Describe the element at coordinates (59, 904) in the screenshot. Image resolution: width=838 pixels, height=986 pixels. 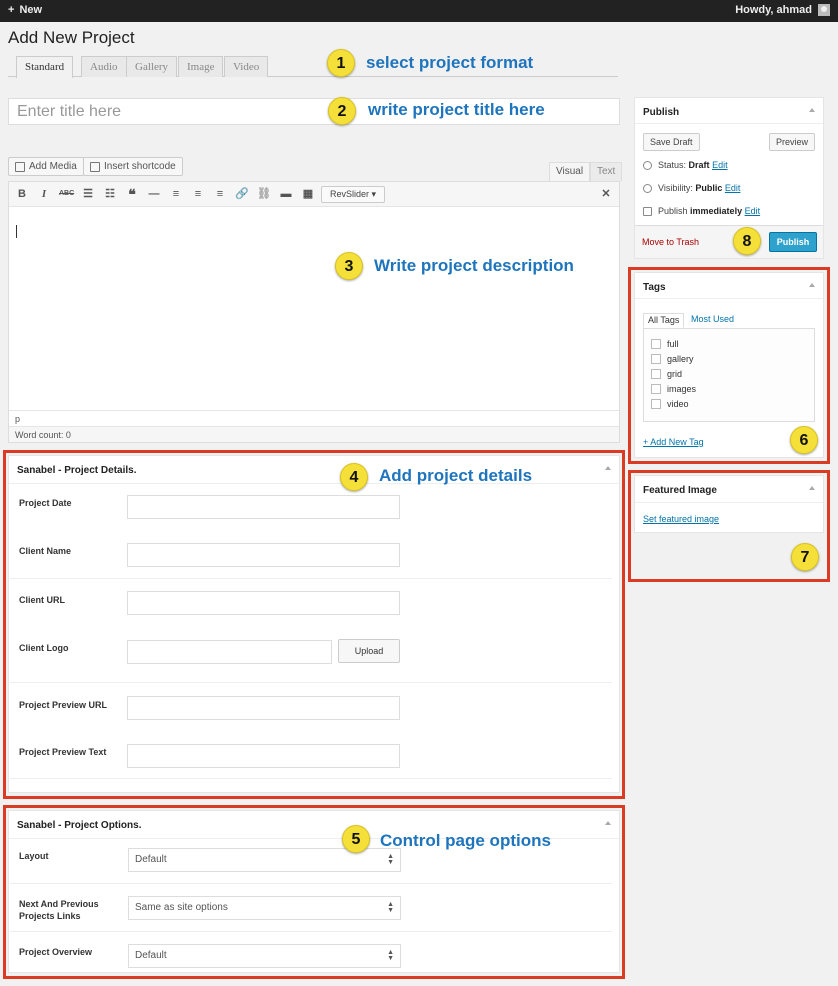
I see `nav-links-label-line1: Next And Previous` at that location.